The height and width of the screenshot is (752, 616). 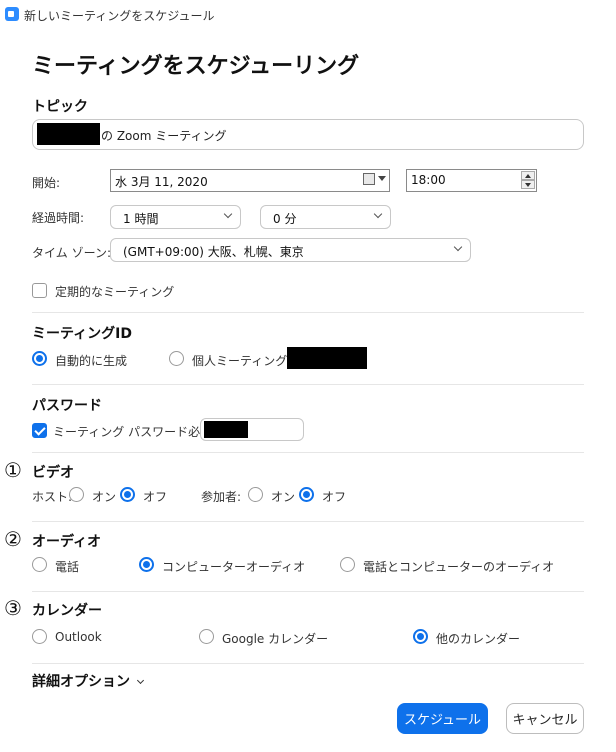 What do you see at coordinates (442, 718) in the screenshot?
I see `schedule-button: スケジュール` at bounding box center [442, 718].